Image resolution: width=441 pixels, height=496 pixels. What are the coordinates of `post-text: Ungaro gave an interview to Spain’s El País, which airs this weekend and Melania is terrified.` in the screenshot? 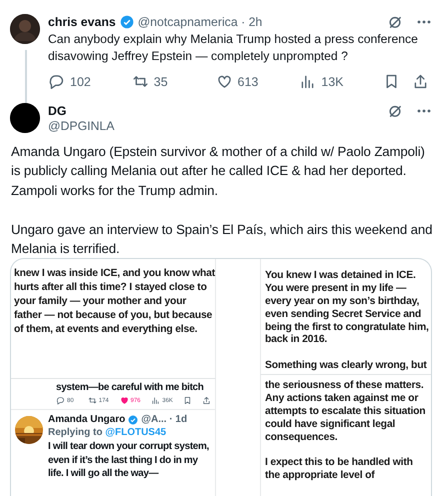 It's located at (222, 239).